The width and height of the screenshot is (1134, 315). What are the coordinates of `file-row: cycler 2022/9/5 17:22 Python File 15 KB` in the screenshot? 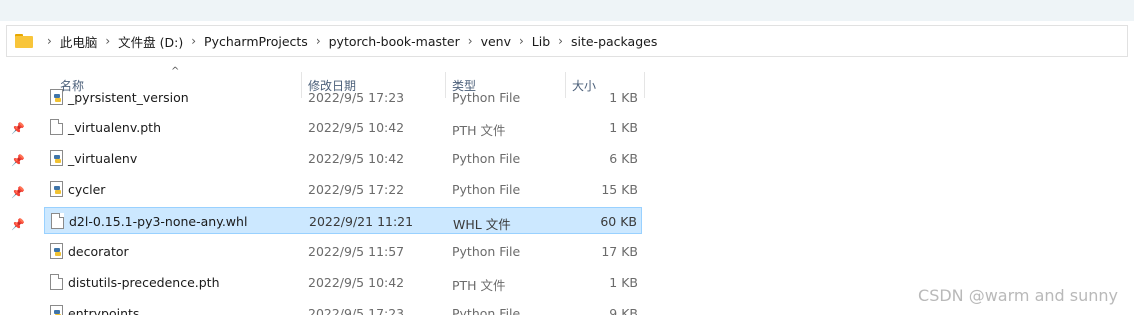 It's located at (343, 189).